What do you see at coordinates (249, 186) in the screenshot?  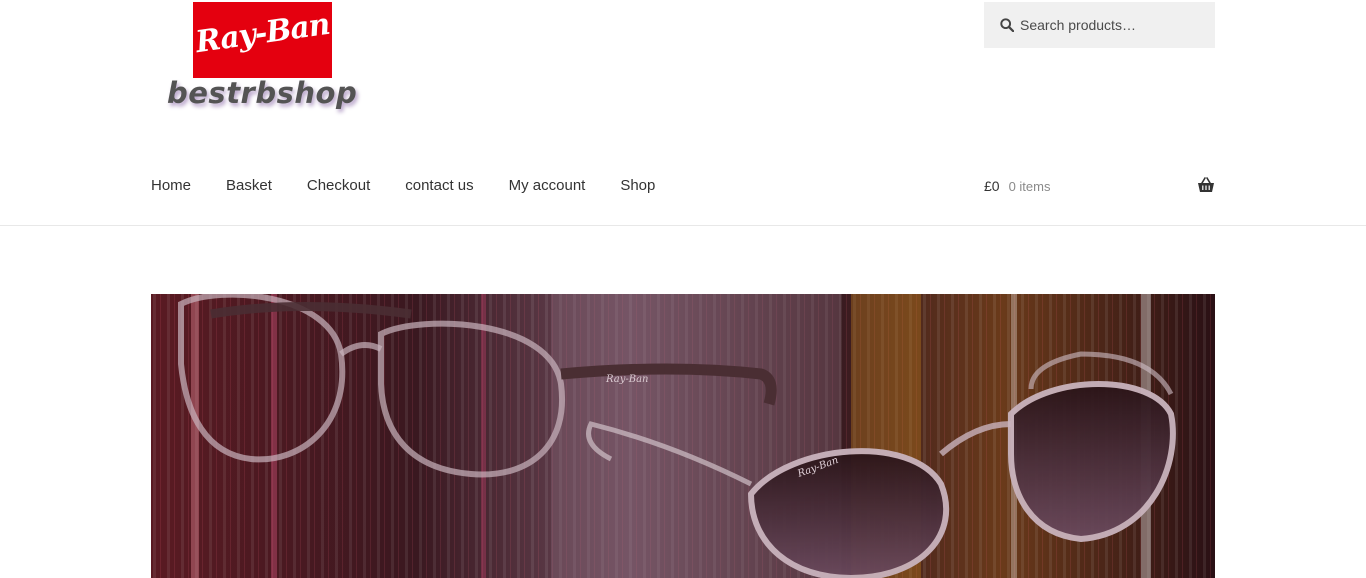 I see `nav-item-basket: Basket` at bounding box center [249, 186].